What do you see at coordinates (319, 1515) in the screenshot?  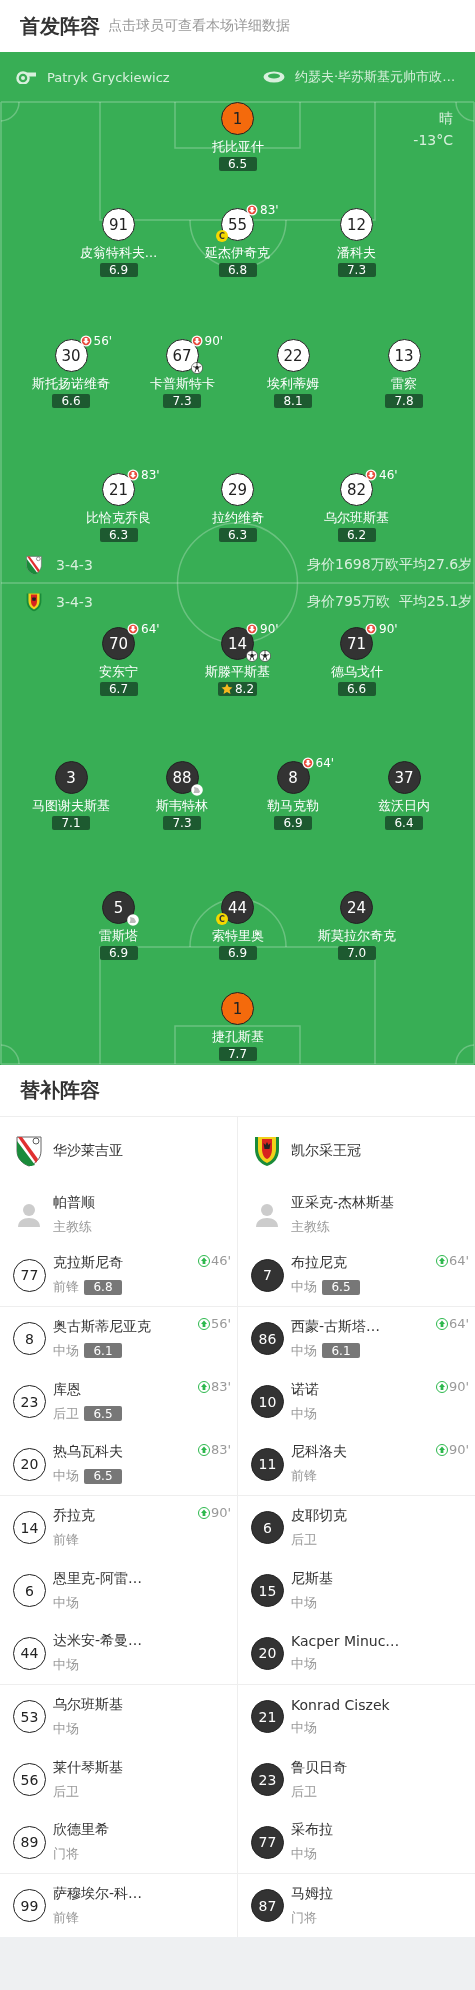 I see `player-name: 皮耶切克` at bounding box center [319, 1515].